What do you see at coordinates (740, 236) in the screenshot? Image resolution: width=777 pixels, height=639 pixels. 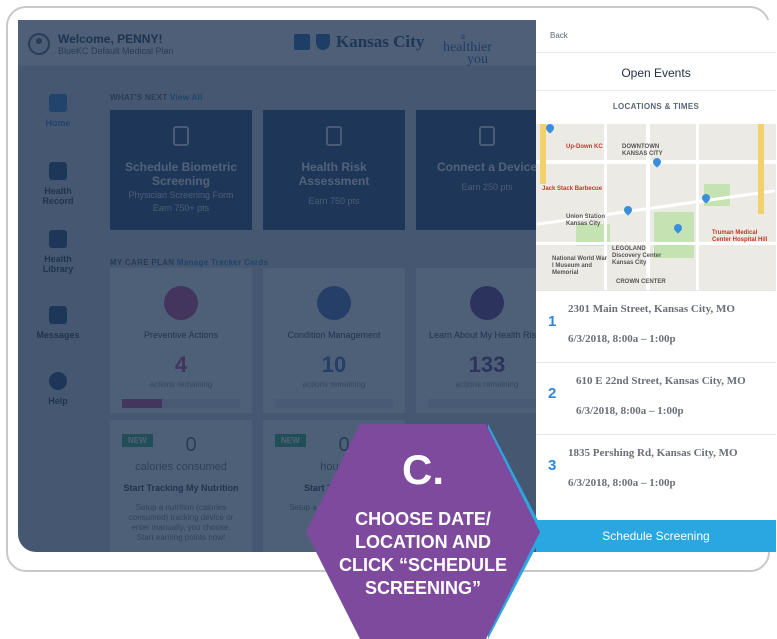 I see `map-label: Truman Medical Center Hospital Hill` at bounding box center [740, 236].